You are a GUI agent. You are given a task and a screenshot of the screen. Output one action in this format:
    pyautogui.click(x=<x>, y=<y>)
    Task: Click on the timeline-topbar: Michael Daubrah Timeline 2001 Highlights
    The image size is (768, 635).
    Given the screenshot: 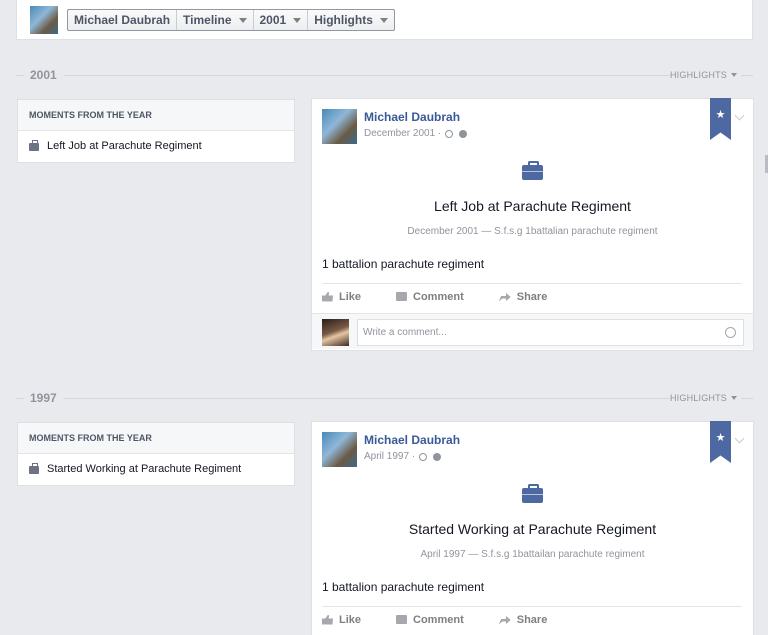 What is the action you would take?
    pyautogui.click(x=384, y=20)
    